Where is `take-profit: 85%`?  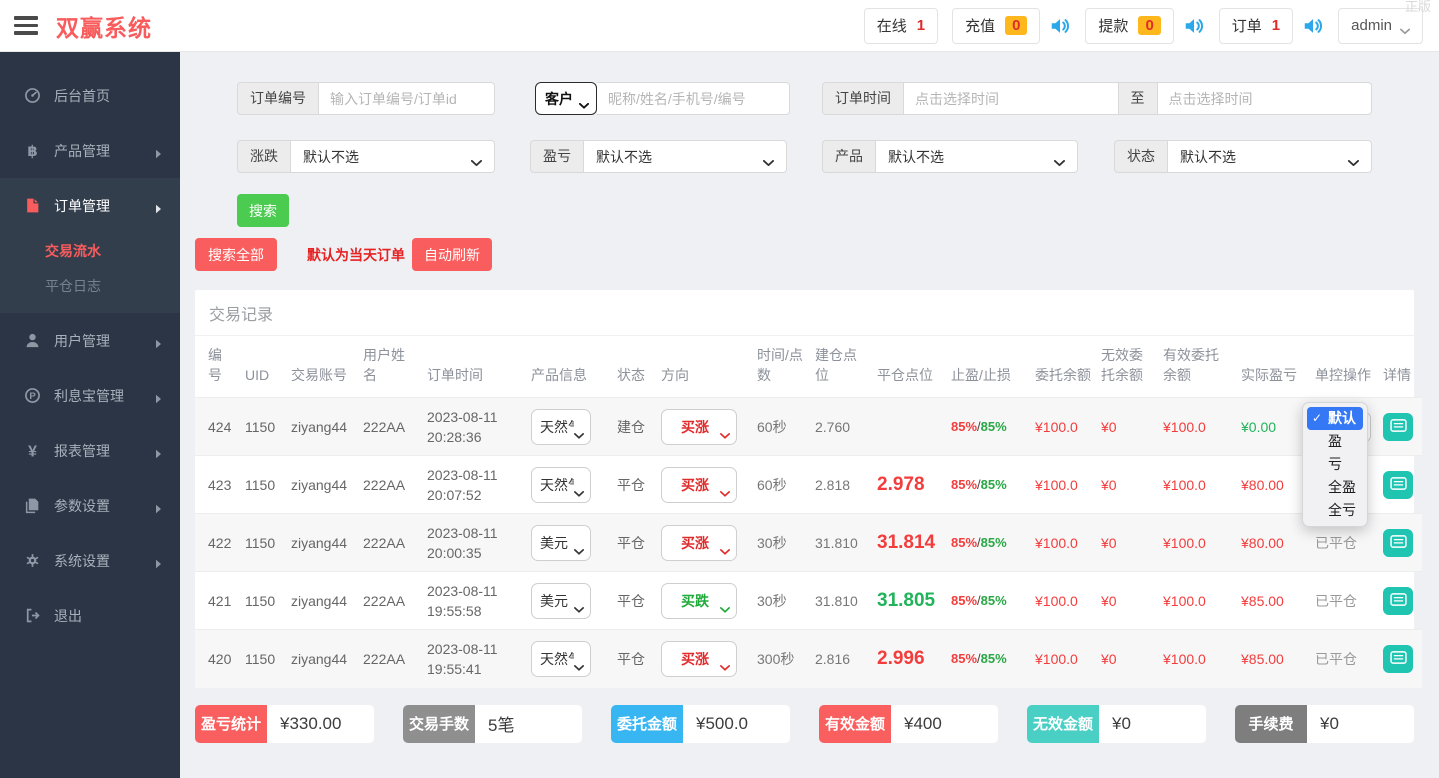 take-profit: 85% is located at coordinates (964, 542).